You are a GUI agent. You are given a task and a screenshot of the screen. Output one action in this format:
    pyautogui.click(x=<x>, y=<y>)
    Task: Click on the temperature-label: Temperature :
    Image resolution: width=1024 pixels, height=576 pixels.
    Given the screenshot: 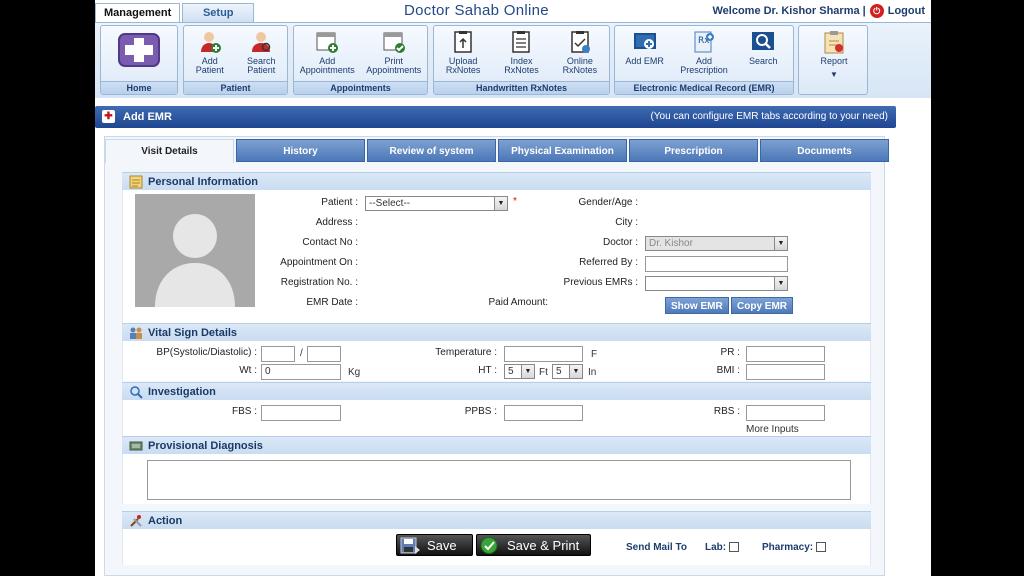 What is the action you would take?
    pyautogui.click(x=466, y=352)
    